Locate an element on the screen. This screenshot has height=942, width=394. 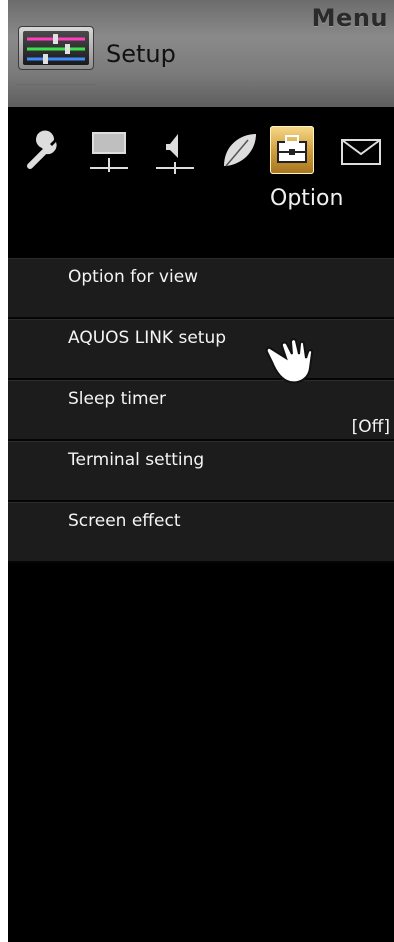
header: Menu Setup is located at coordinates (201, 53).